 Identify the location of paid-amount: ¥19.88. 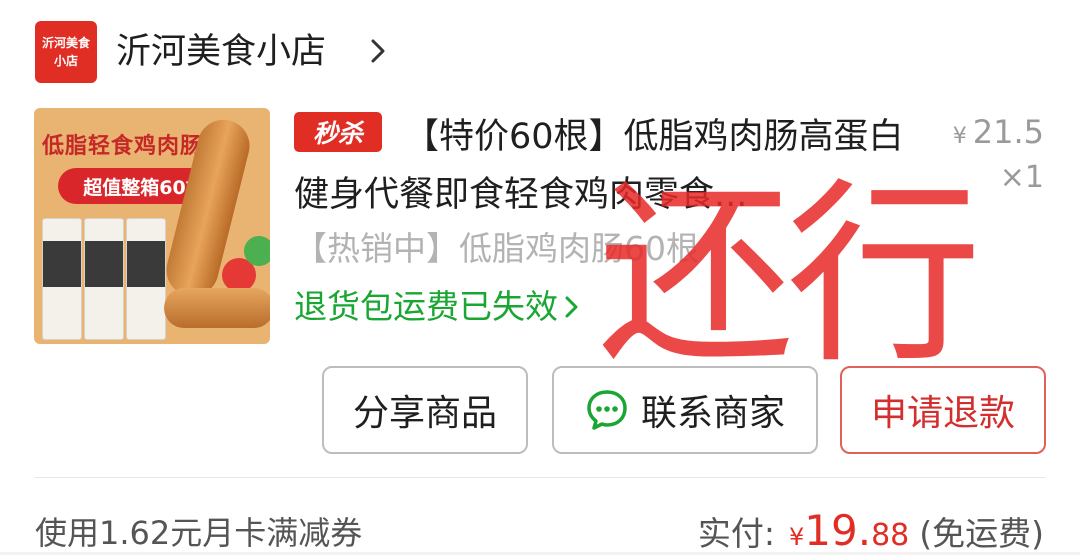
(849, 530).